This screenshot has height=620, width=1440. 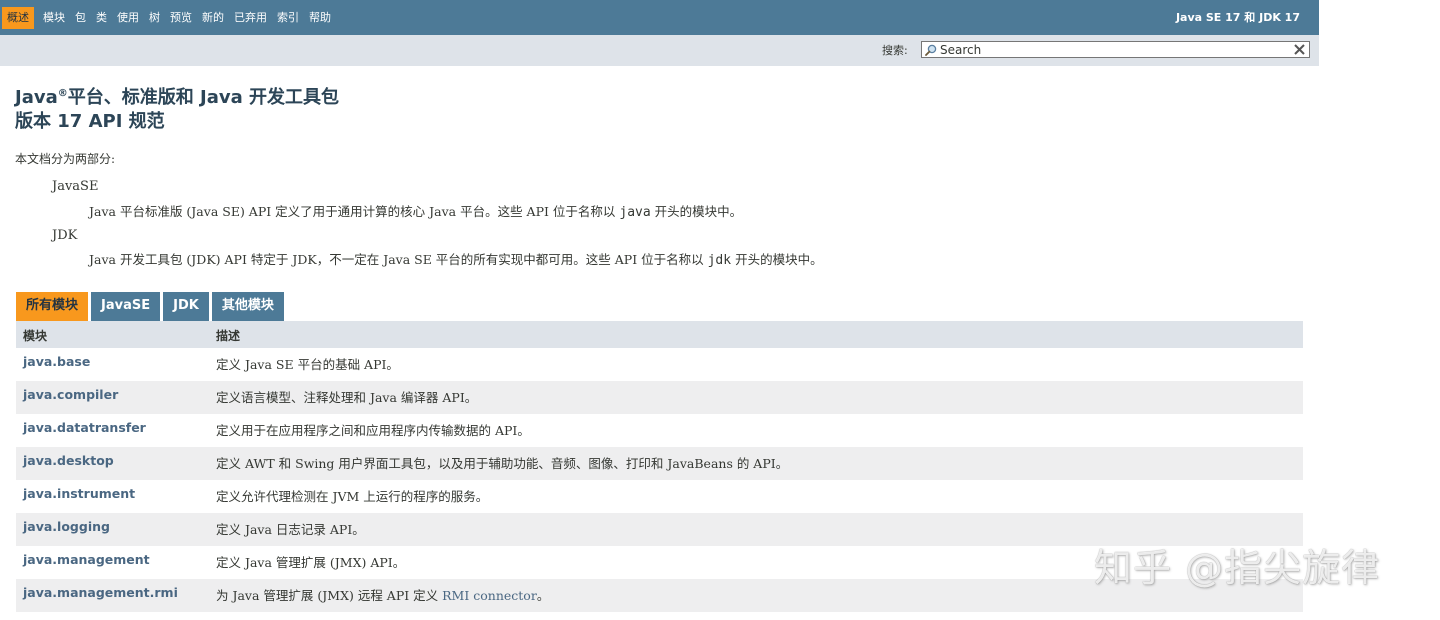 What do you see at coordinates (52, 306) in the screenshot?
I see `tab-all-modules: 所有模块` at bounding box center [52, 306].